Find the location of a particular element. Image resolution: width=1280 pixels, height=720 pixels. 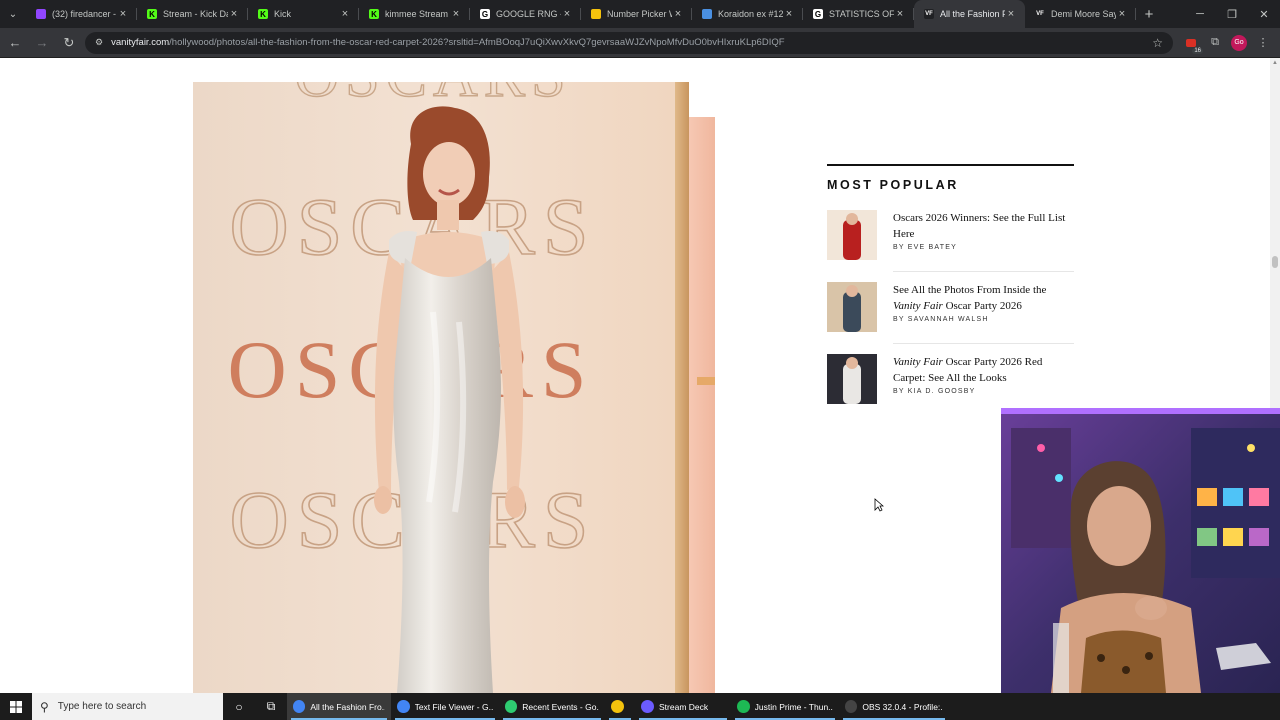

back-icon: ← is located at coordinates (15, 43).